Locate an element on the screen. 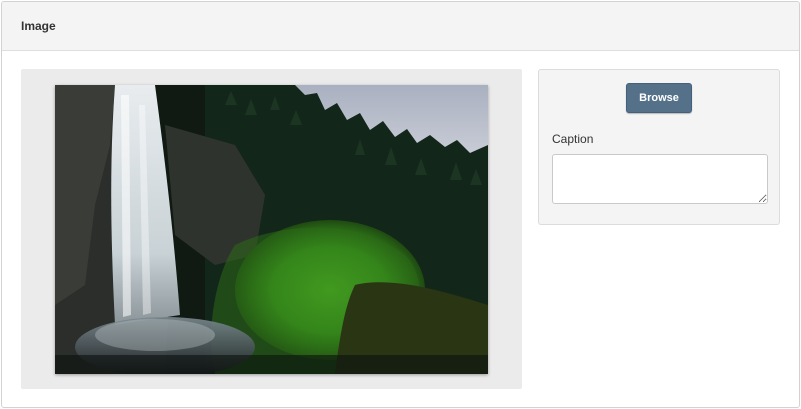 This screenshot has width=801, height=409. browse-button: Browse is located at coordinates (659, 98).